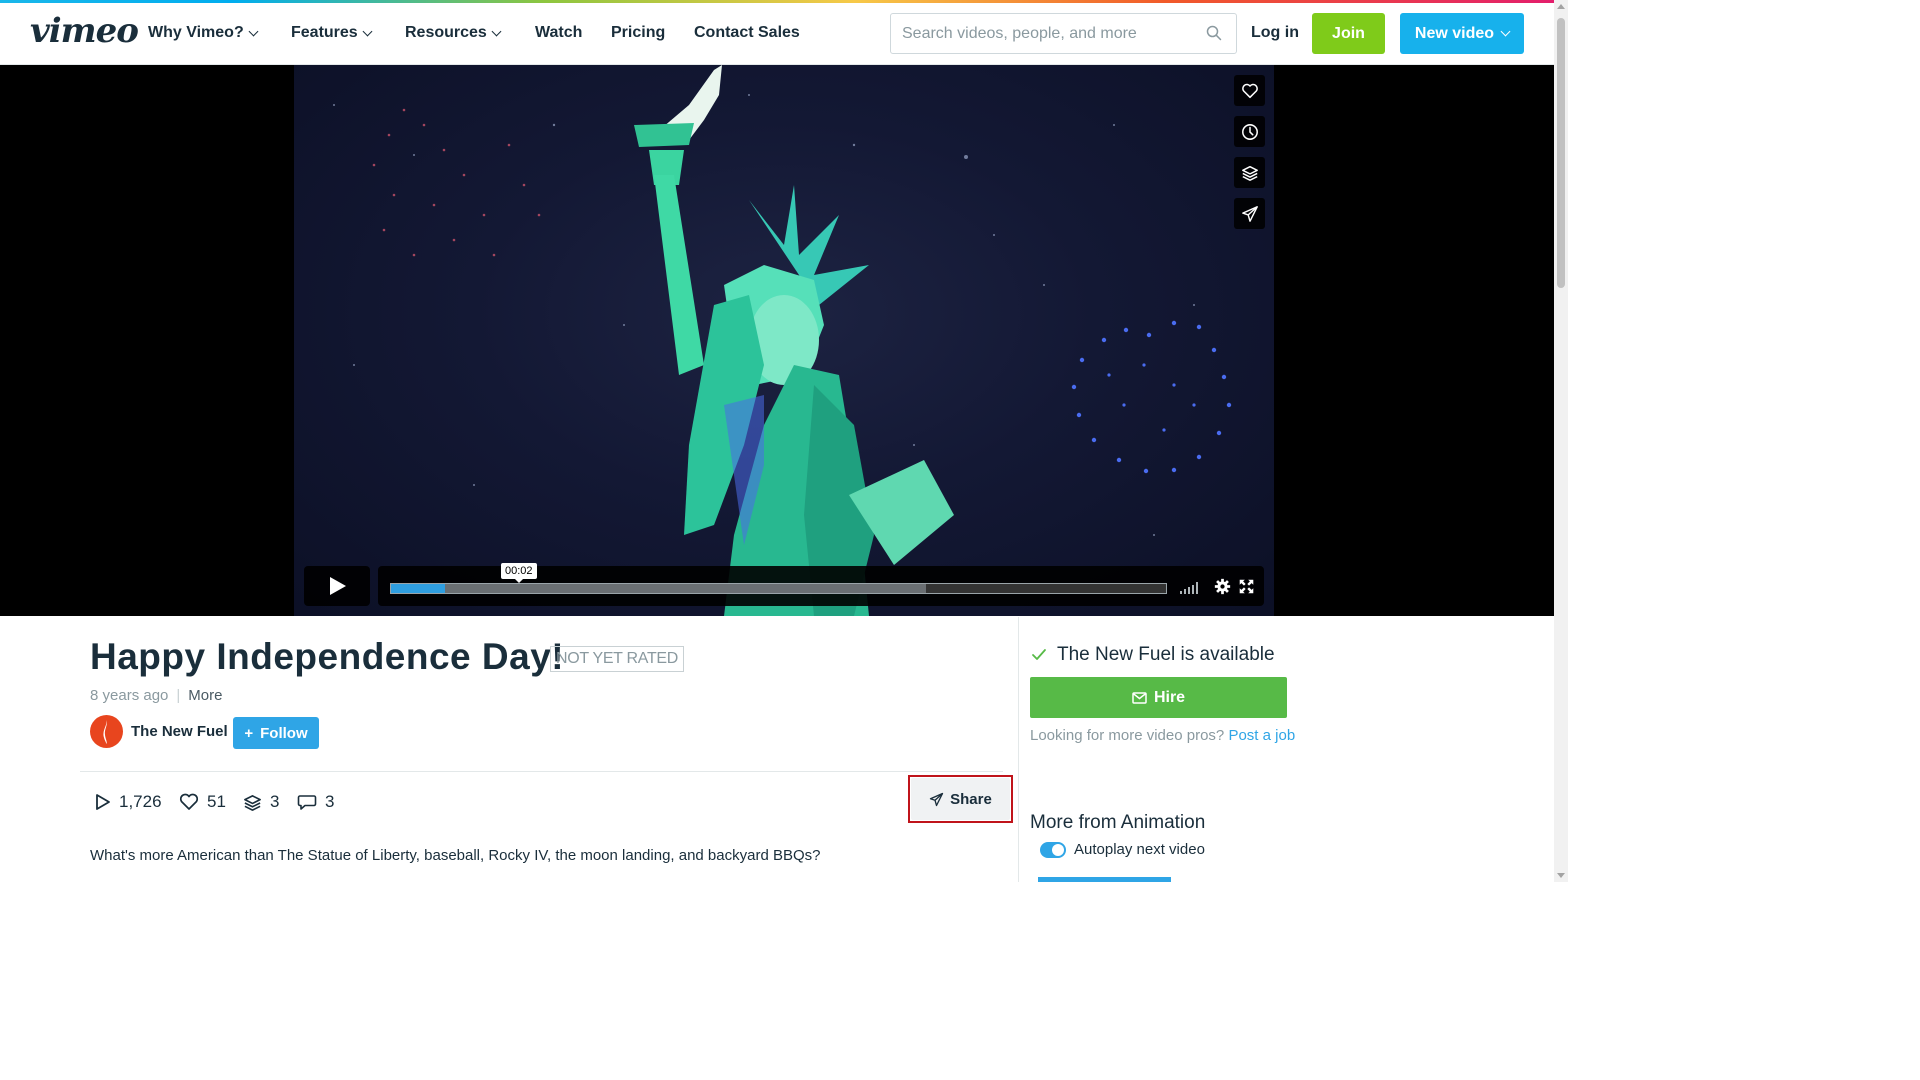  I want to click on clock-icon, so click(1249, 131).